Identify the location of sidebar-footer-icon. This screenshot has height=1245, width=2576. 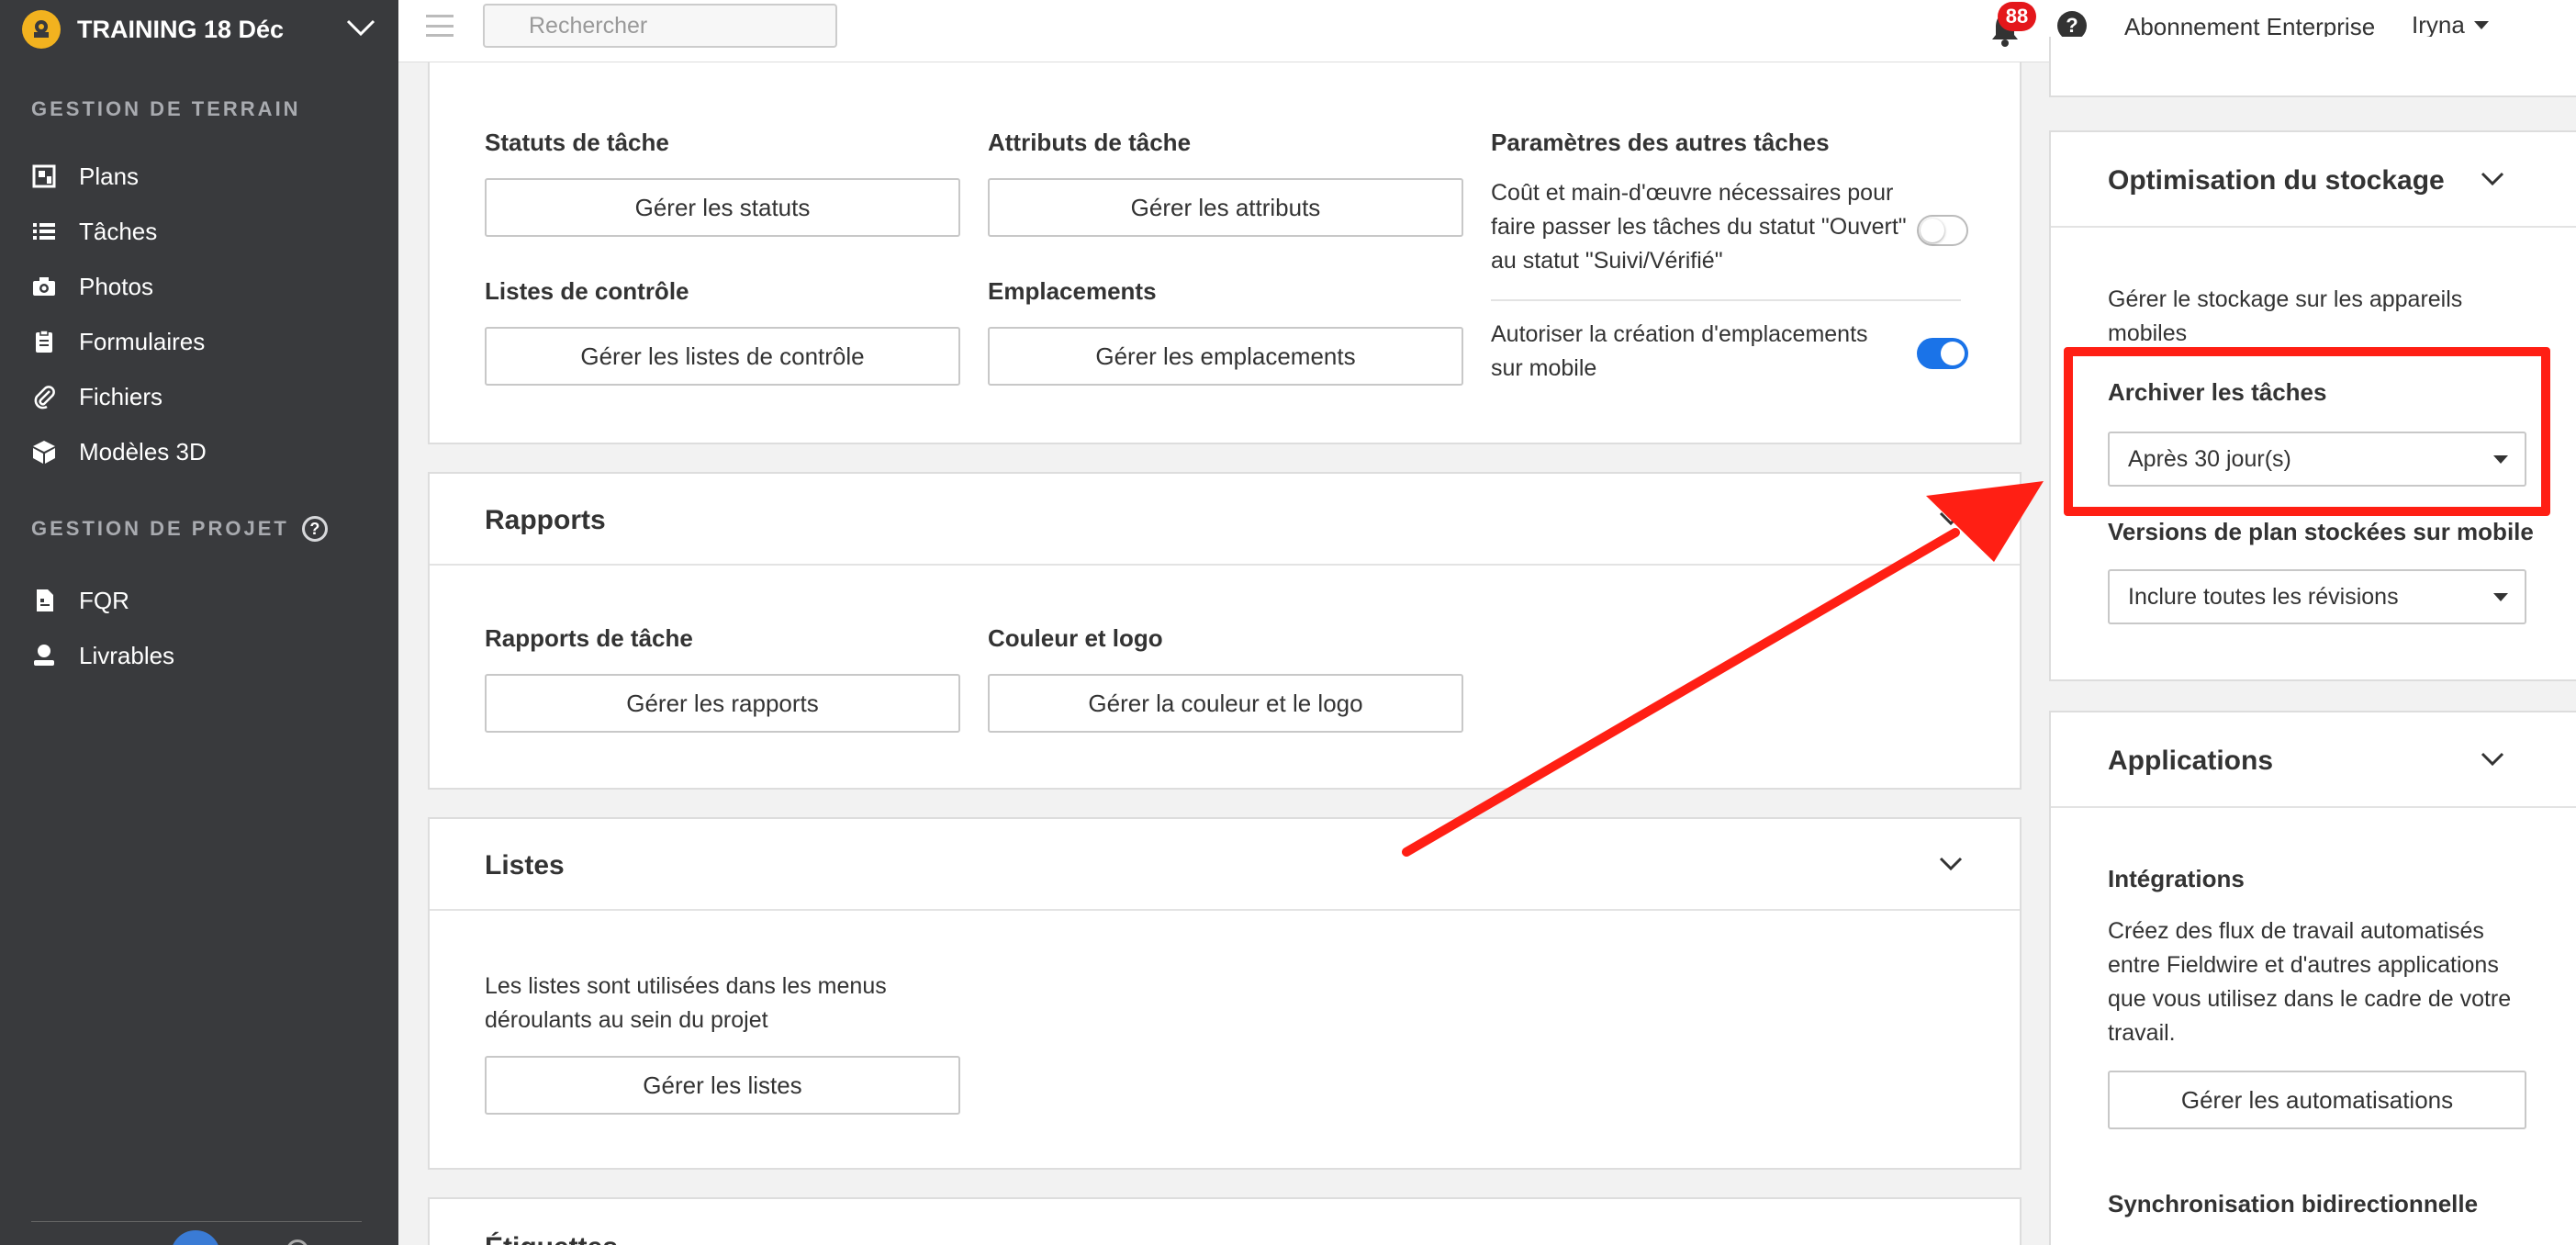
(297, 1242).